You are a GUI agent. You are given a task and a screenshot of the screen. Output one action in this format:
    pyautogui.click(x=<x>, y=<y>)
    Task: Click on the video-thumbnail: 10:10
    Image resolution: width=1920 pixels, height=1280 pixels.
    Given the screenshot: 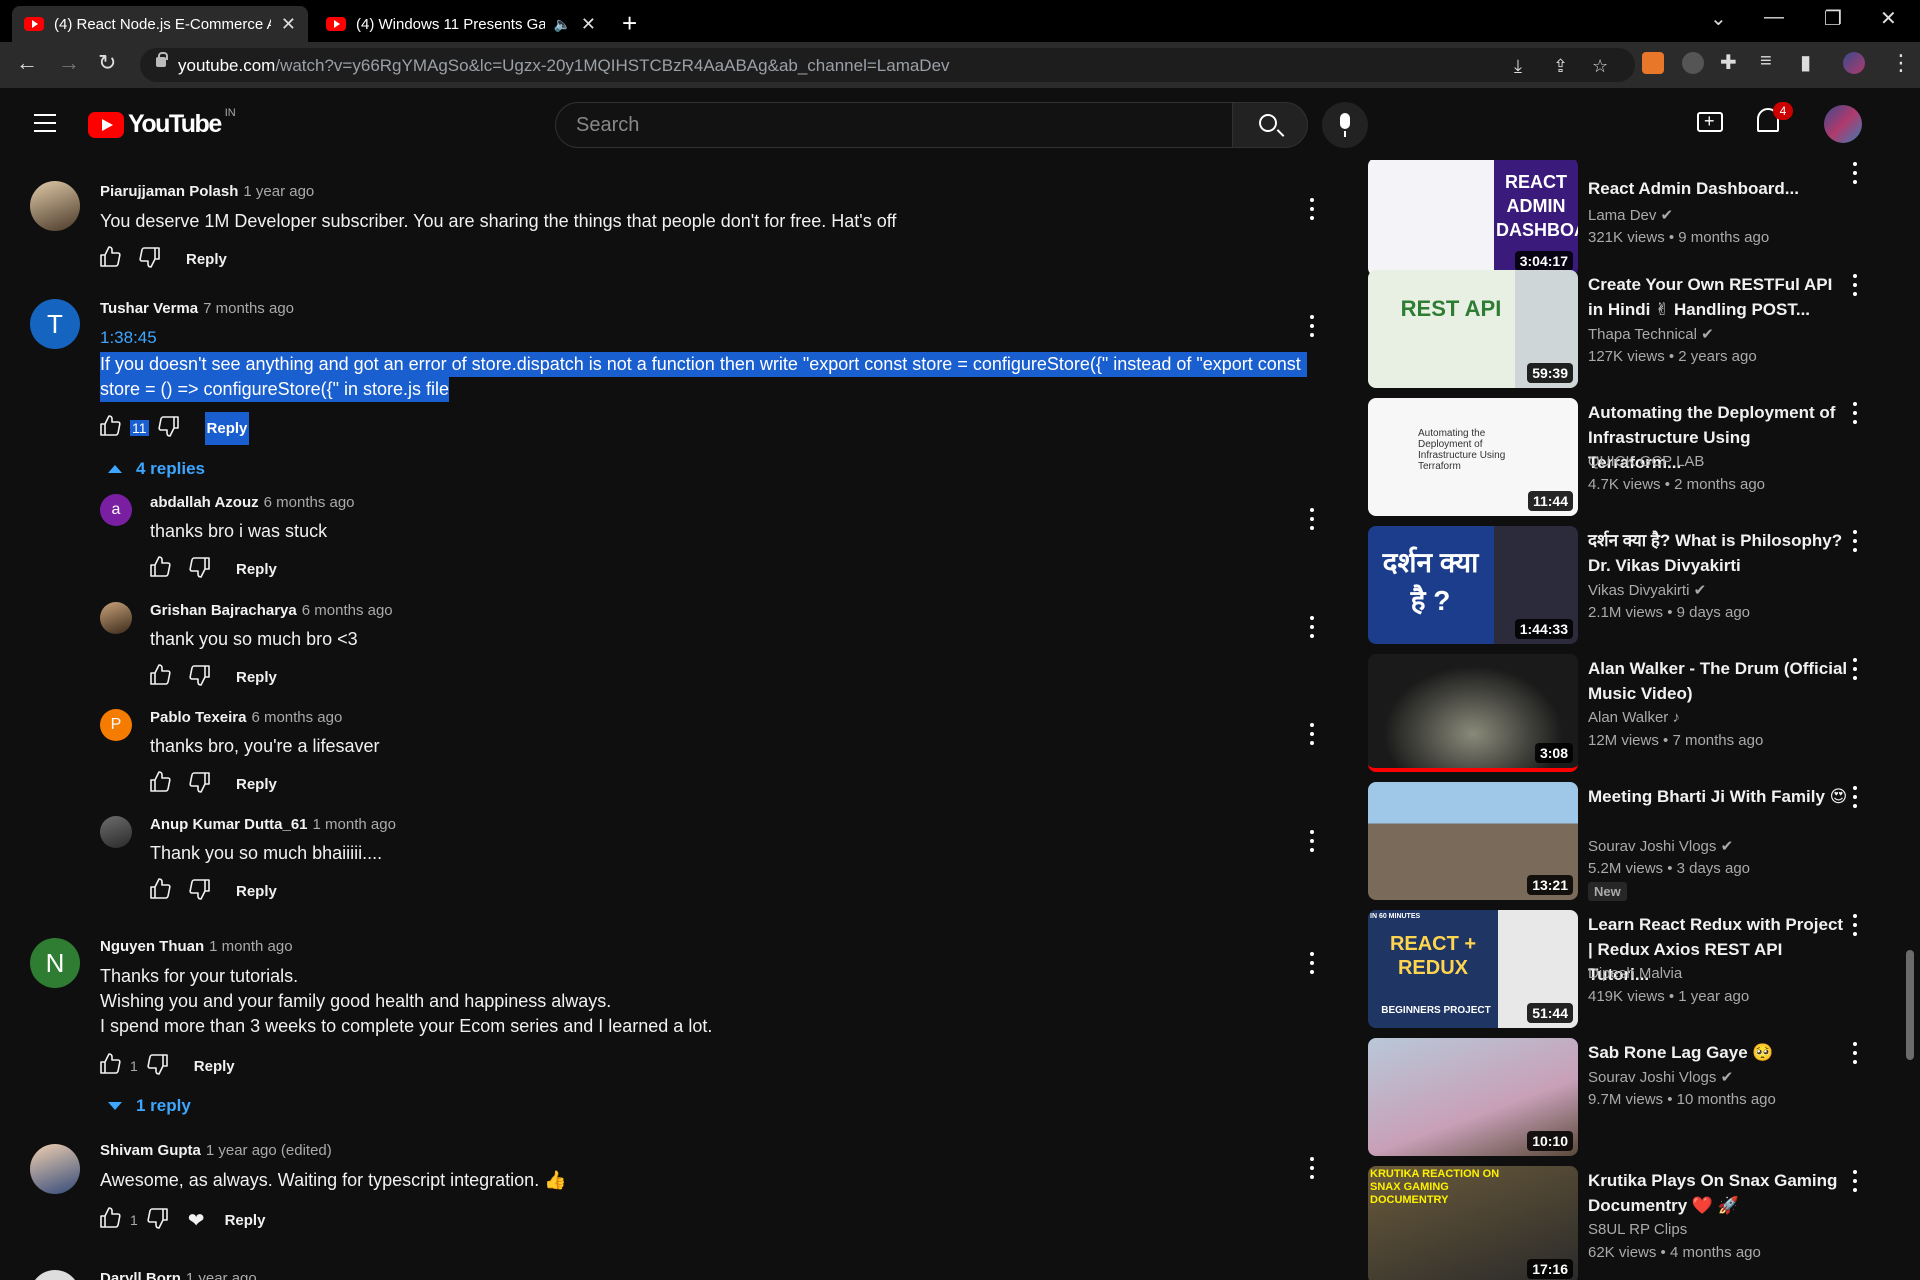 What is the action you would take?
    pyautogui.click(x=1473, y=1097)
    